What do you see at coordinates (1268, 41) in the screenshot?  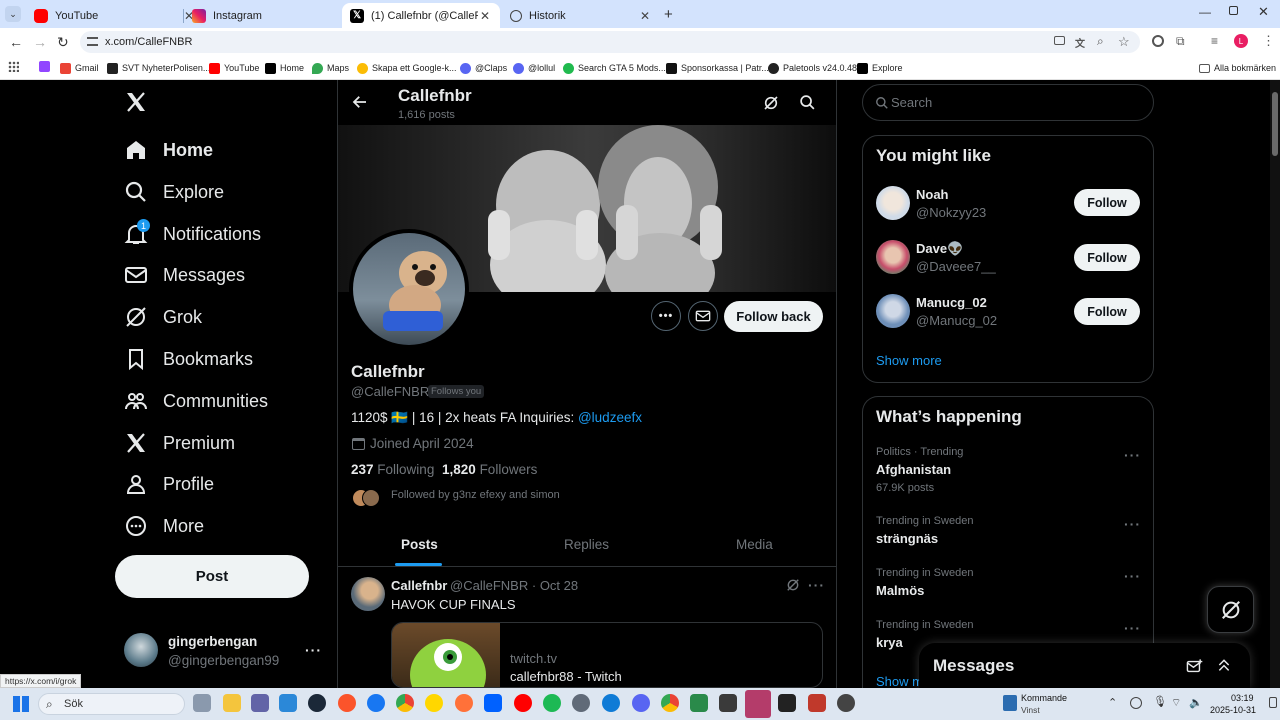 I see `chrome-menu-icon: ⋮` at bounding box center [1268, 41].